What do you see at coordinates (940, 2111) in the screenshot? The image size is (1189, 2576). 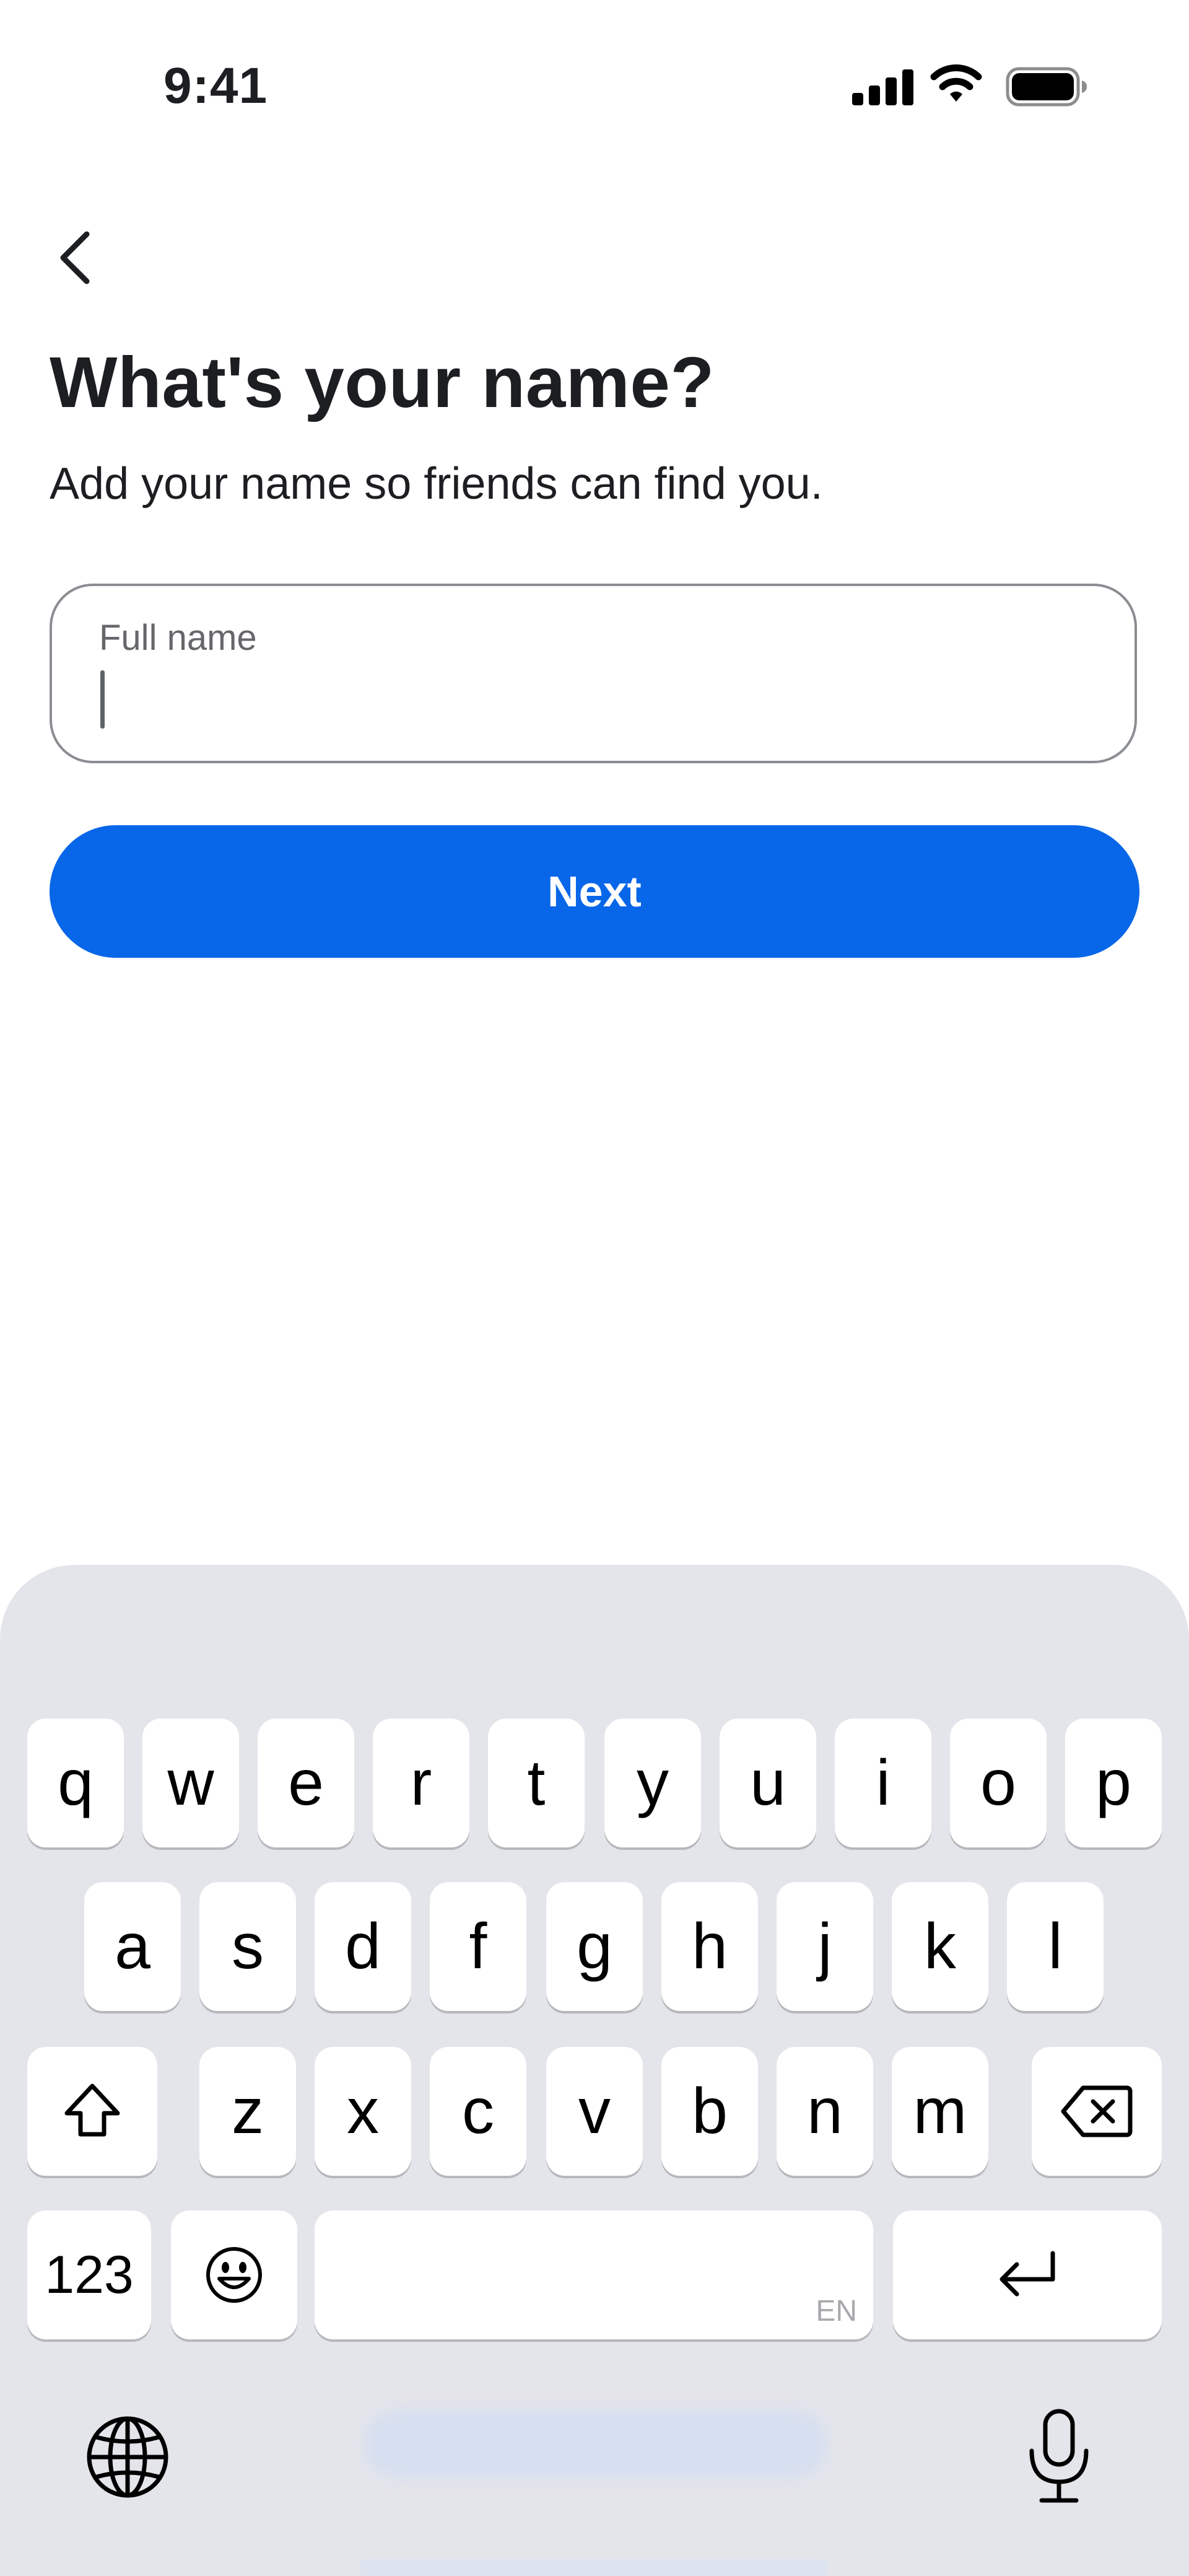 I see `key-m: m` at bounding box center [940, 2111].